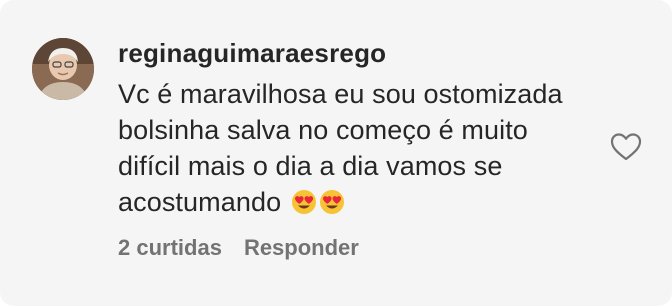 Image resolution: width=672 pixels, height=306 pixels. Describe the element at coordinates (238, 248) in the screenshot. I see `comment-actions: 2 curtidas Responder` at that location.